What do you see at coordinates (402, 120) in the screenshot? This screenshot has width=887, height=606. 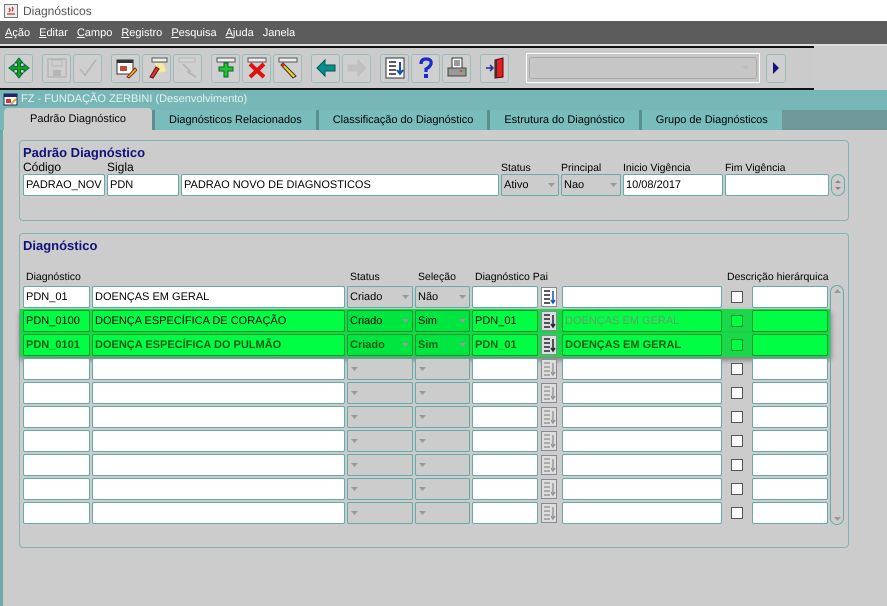 I see `tab: Classificação do Diagnóstico` at bounding box center [402, 120].